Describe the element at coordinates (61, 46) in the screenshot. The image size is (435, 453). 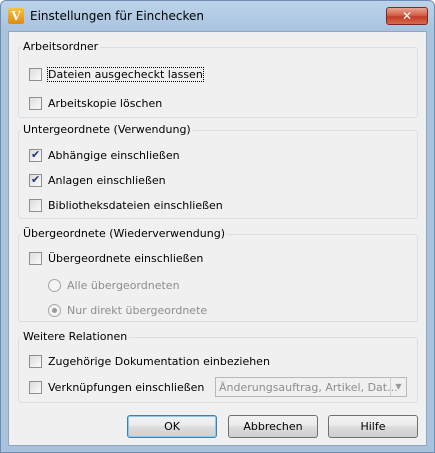
I see `group-label-arbeitsordner: Arbeitsordner` at that location.